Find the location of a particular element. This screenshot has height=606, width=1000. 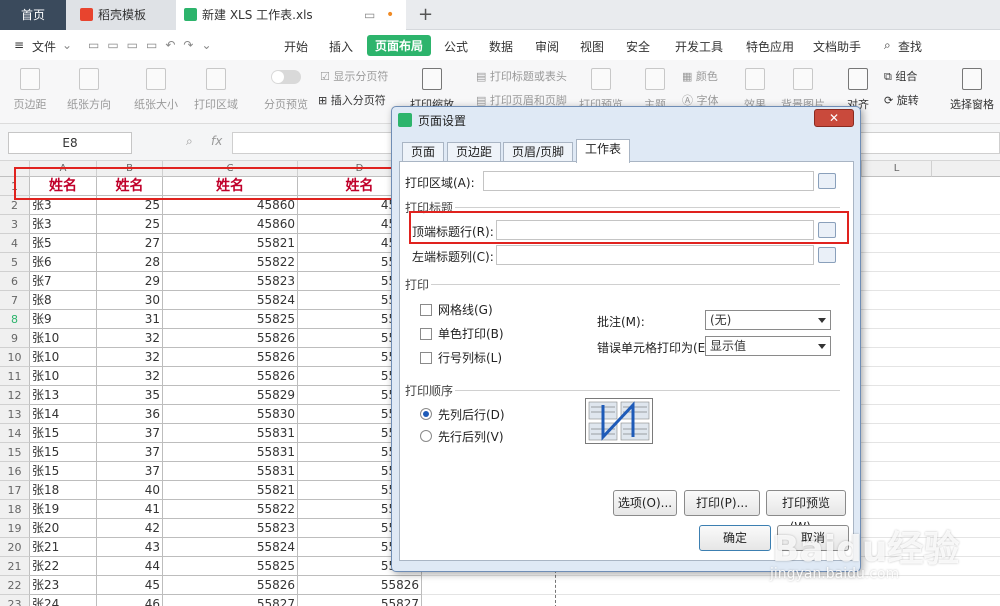

table-cell: 45860 is located at coordinates (230, 224).